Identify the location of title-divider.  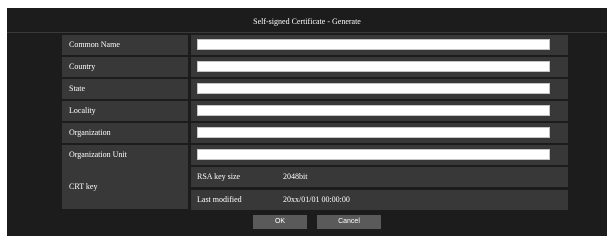
(307, 32).